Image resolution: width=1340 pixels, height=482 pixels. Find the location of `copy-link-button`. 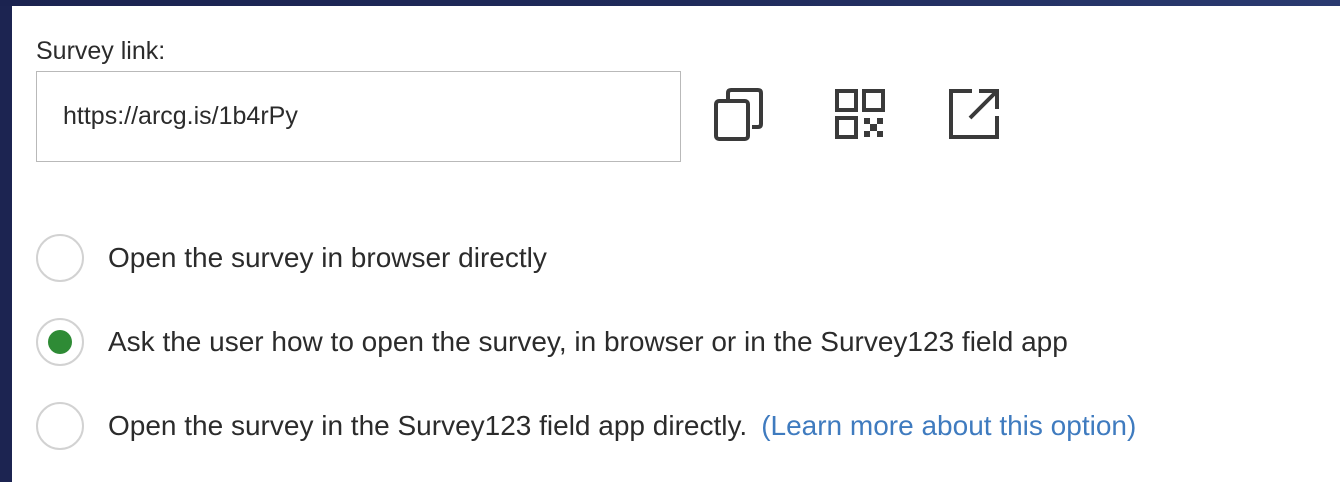

copy-link-button is located at coordinates (740, 114).